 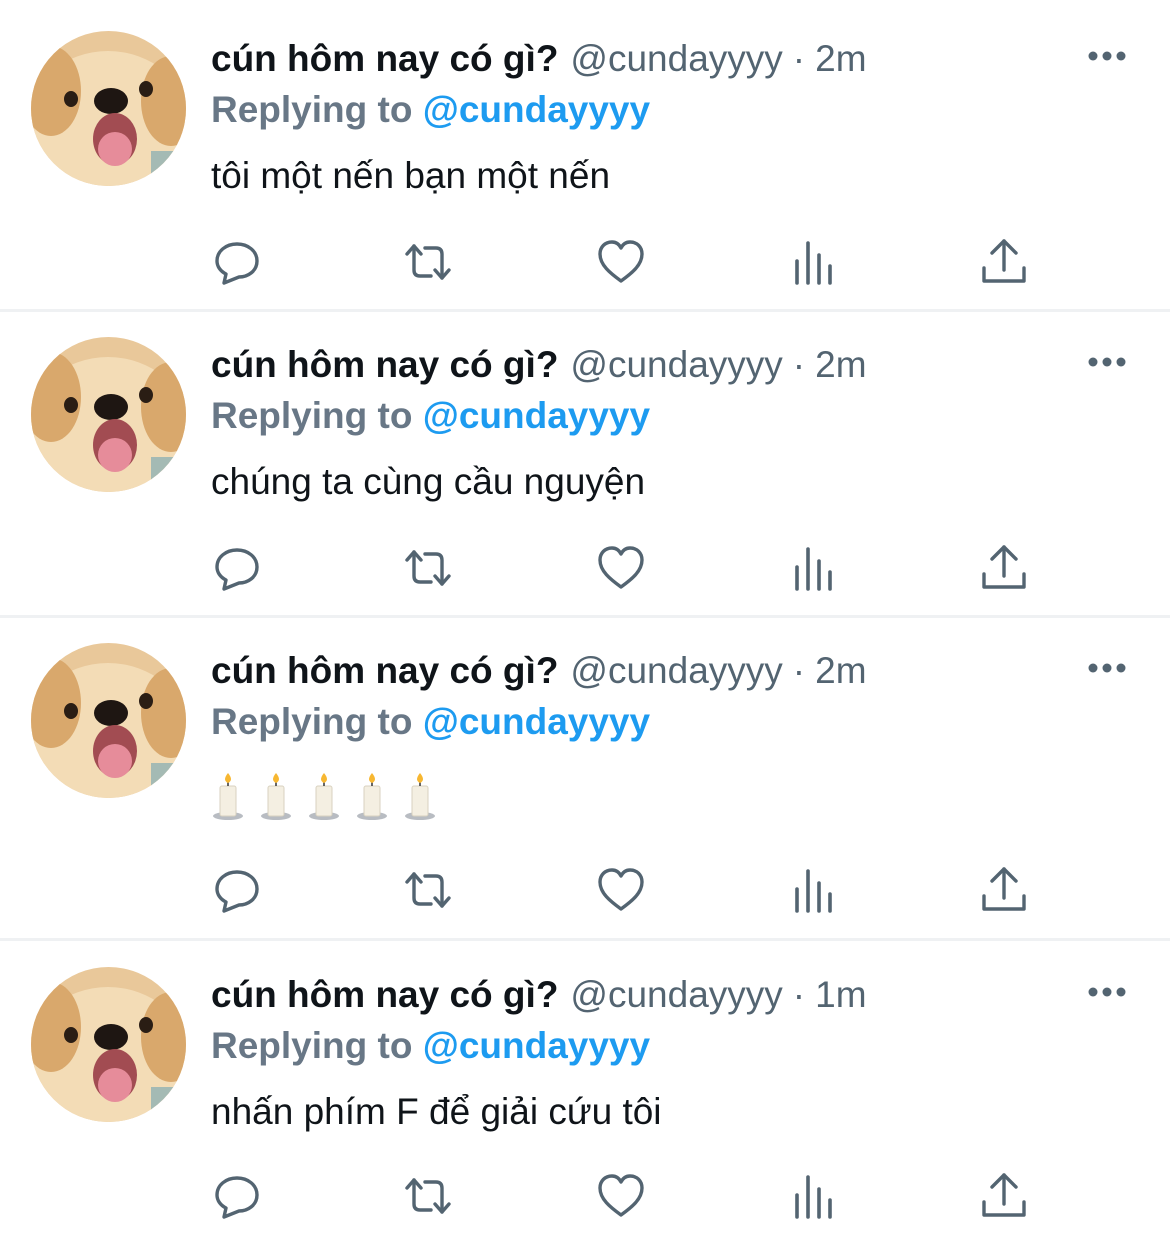 What do you see at coordinates (411, 175) in the screenshot?
I see `tweet-text: tôi một nến bạn một nến` at bounding box center [411, 175].